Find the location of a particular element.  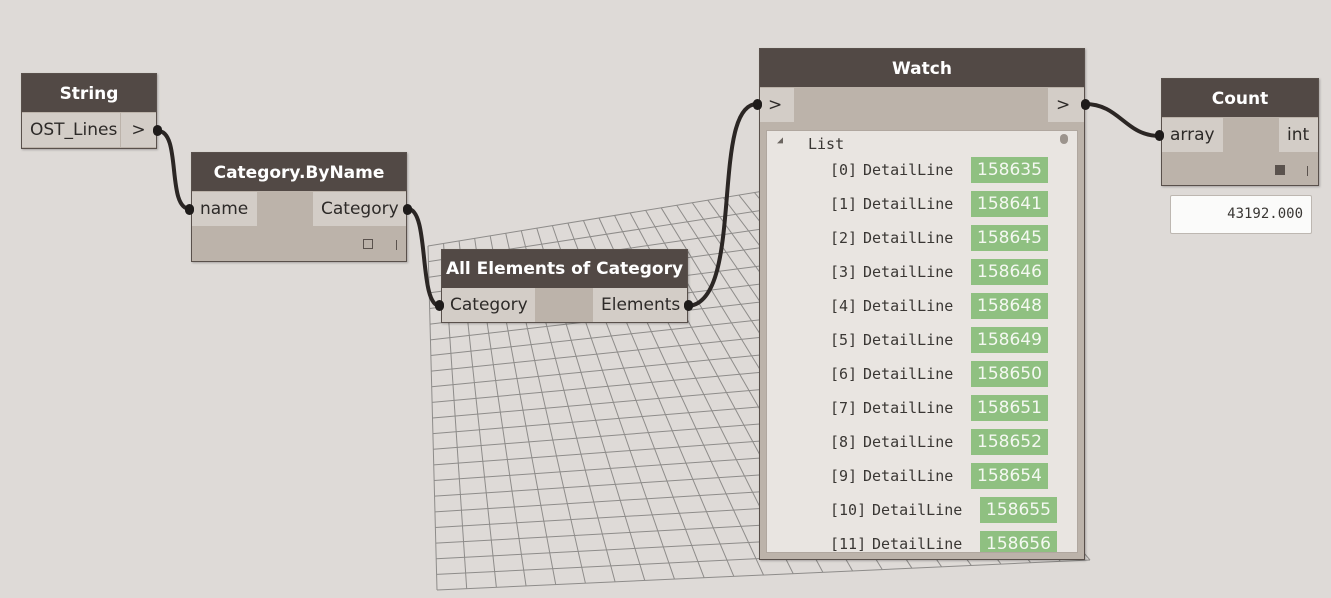

list-item-index: [4] is located at coordinates (844, 306).